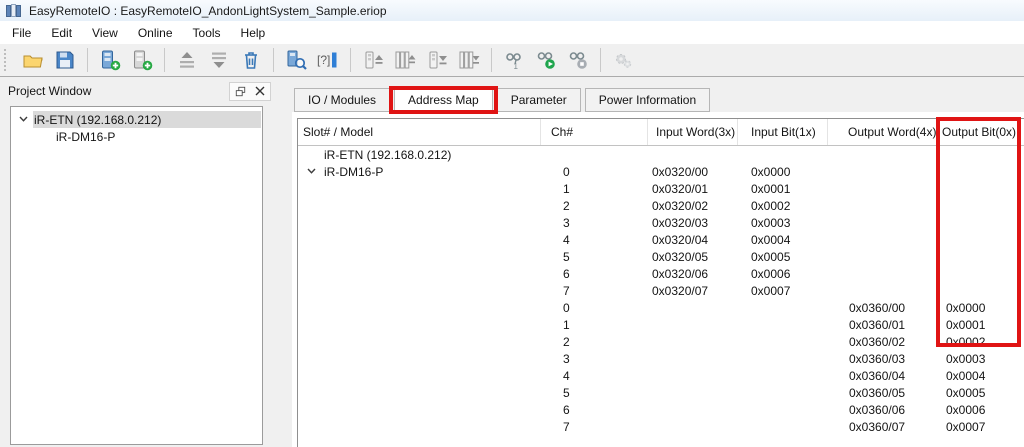  I want to click on table-row: 3 0x0320/03 0x0003, so click(661, 222).